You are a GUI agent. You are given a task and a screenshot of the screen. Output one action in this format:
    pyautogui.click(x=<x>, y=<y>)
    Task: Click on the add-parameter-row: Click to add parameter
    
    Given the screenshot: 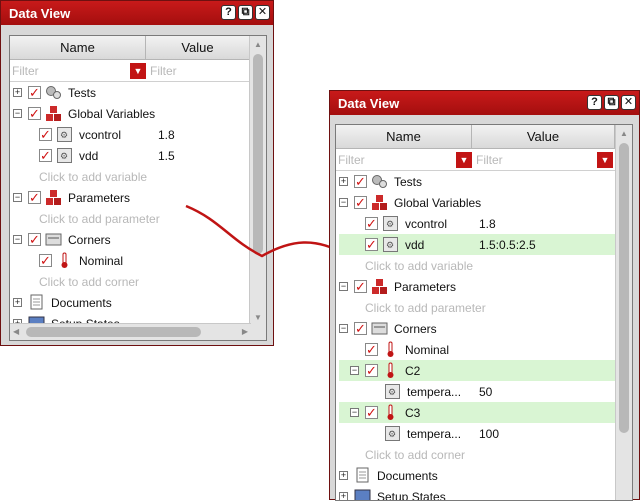 What is the action you would take?
    pyautogui.click(x=485, y=307)
    